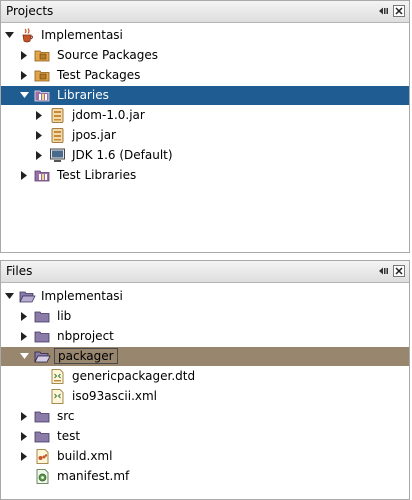  What do you see at coordinates (42, 476) in the screenshot?
I see `manifest-file-icon` at bounding box center [42, 476].